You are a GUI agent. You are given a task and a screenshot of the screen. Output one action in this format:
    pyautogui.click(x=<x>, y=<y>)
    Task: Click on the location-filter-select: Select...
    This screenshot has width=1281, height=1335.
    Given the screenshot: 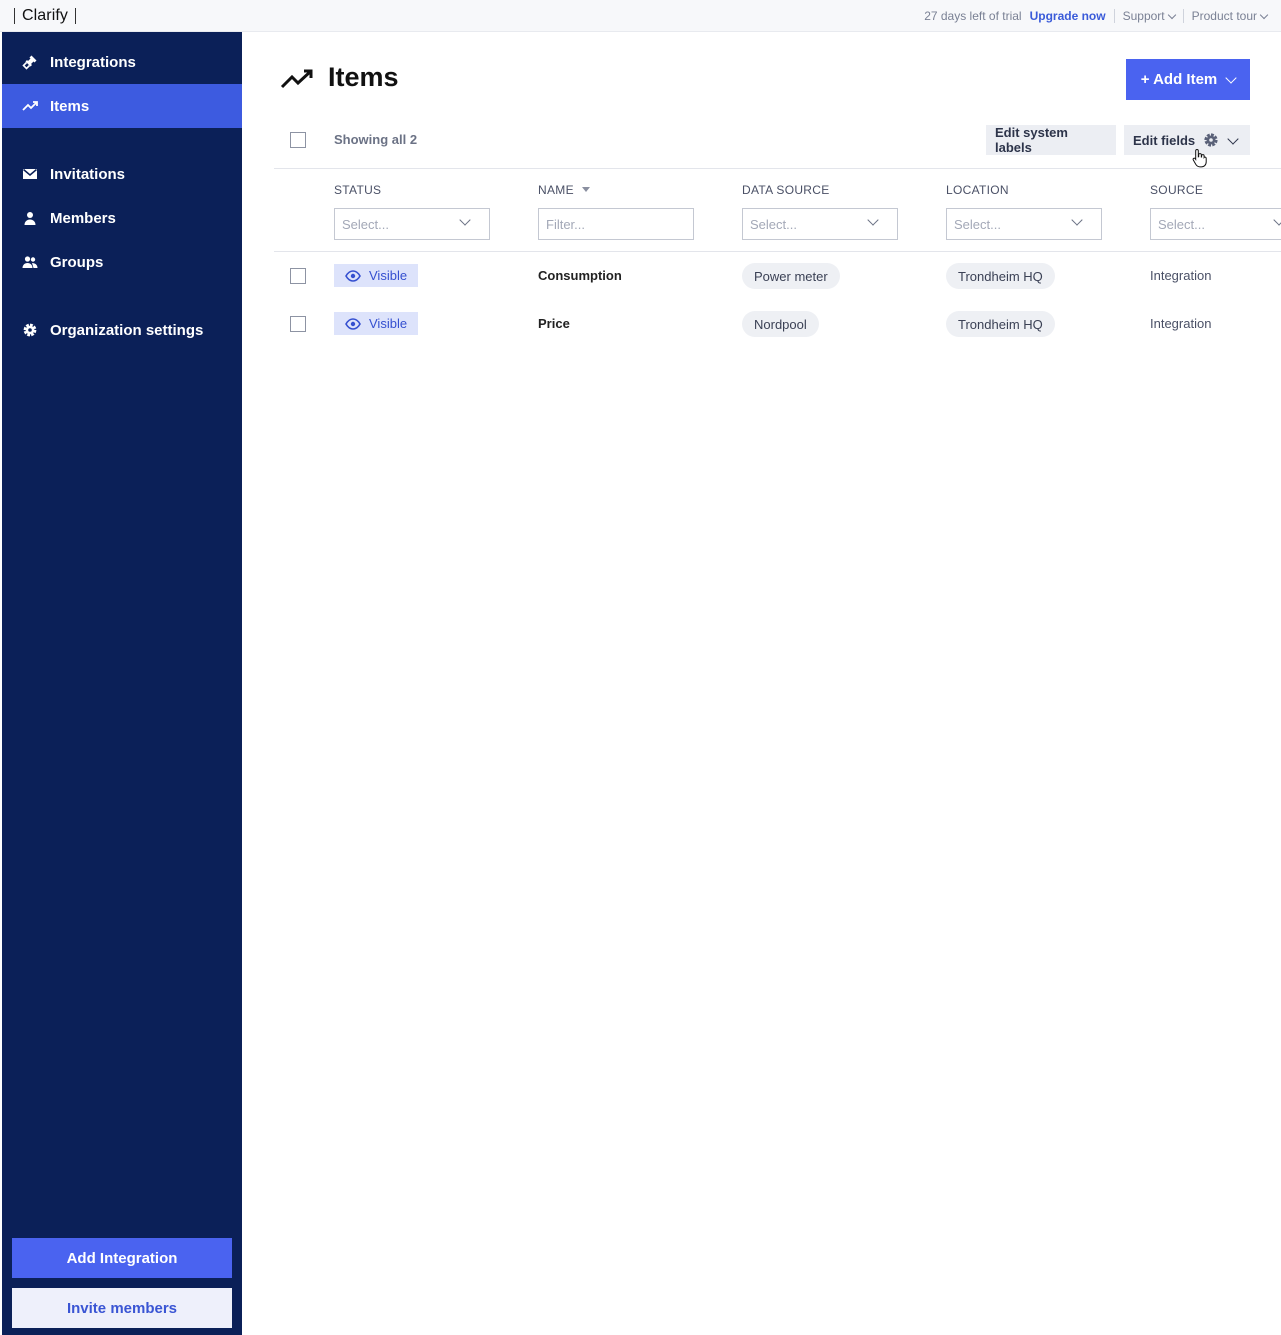 What is the action you would take?
    pyautogui.click(x=1024, y=224)
    